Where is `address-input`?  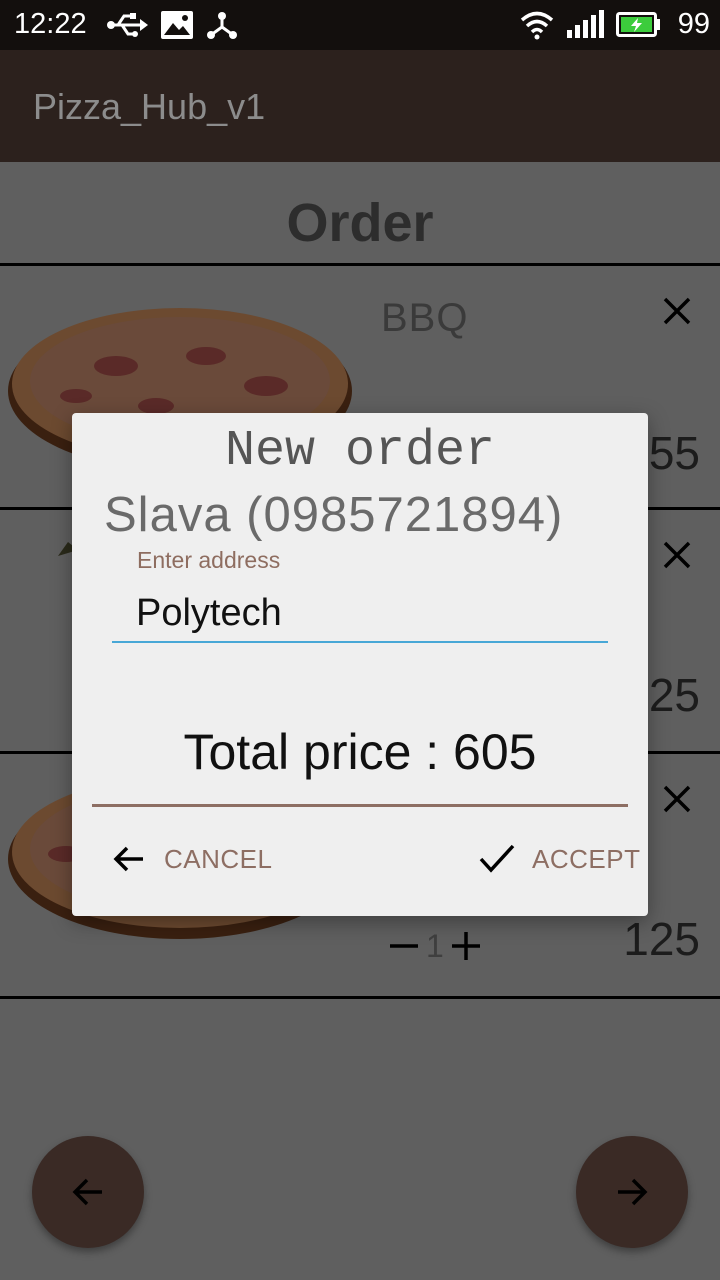
address-input is located at coordinates (360, 616).